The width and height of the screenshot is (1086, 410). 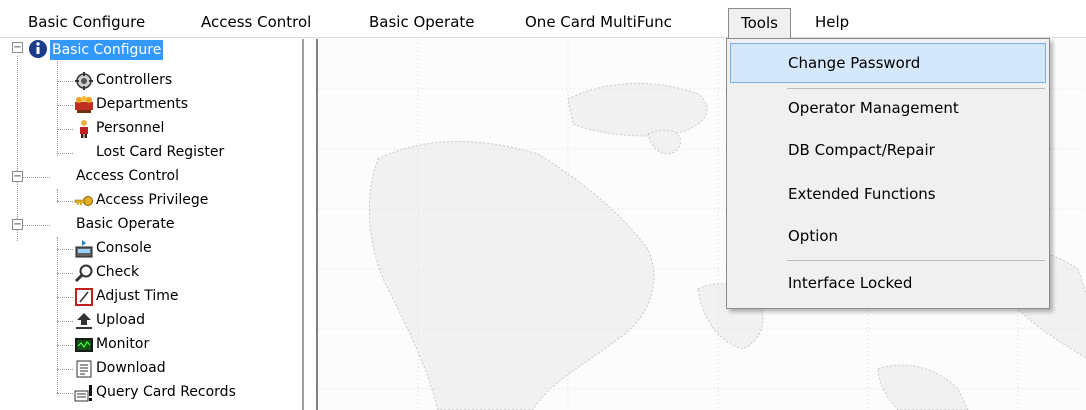 I want to click on tree-item-monitor: Monitor, so click(x=122, y=344).